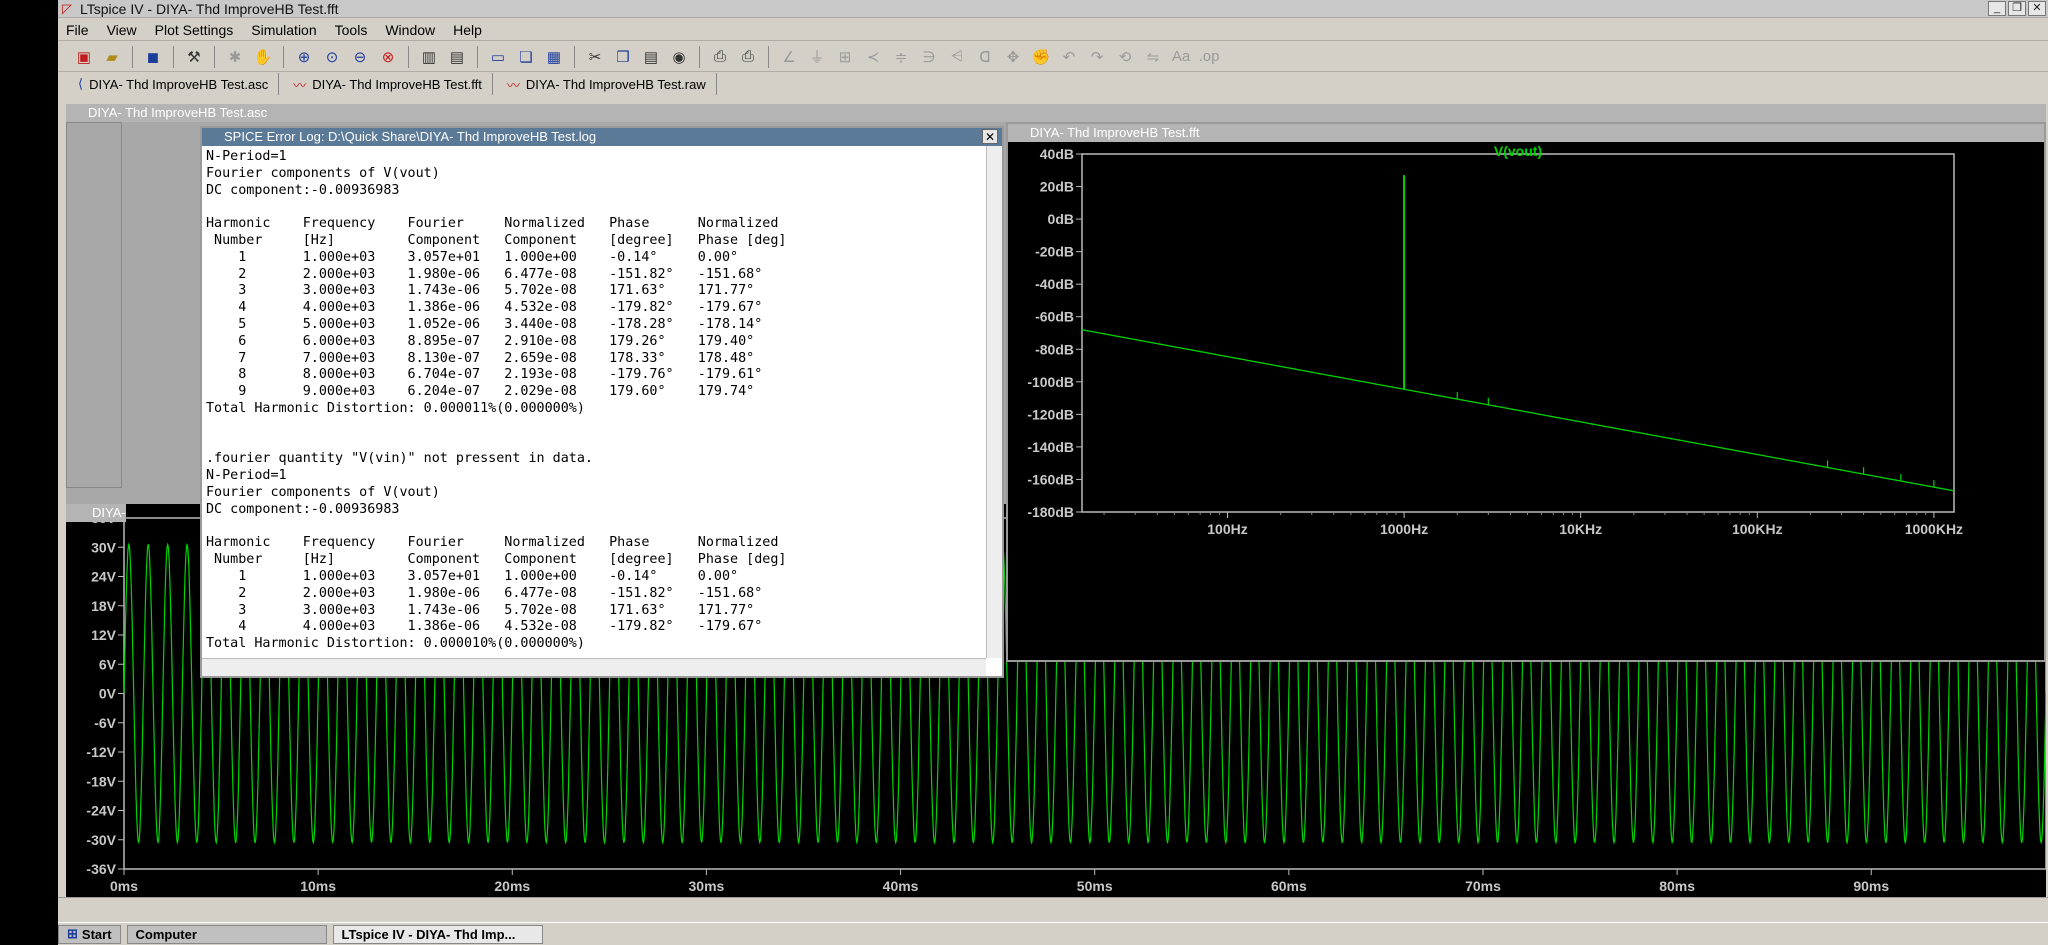  I want to click on waveform-icon: 〰, so click(300, 85).